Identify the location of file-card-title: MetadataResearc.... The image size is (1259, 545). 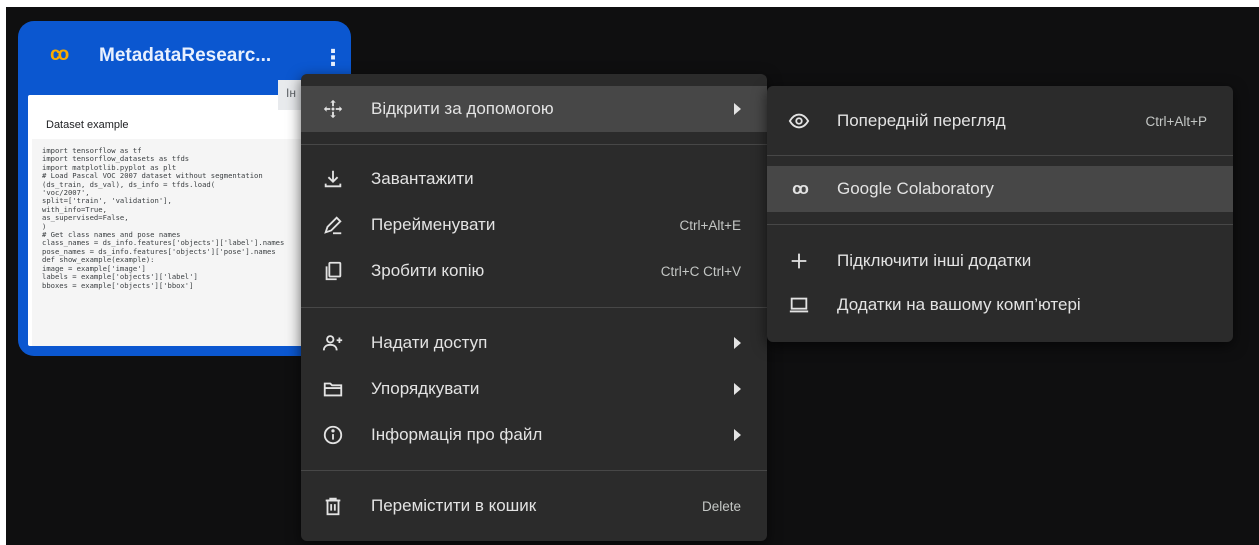
(185, 55).